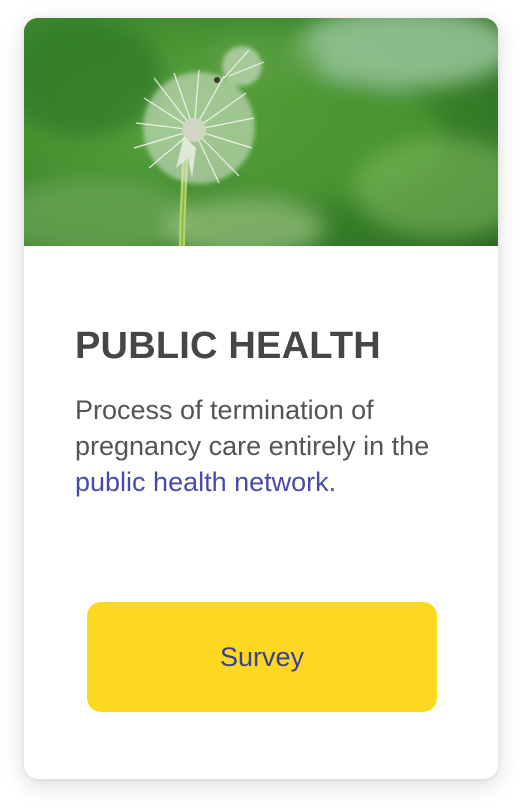  What do you see at coordinates (202, 482) in the screenshot?
I see `public-health-network-link: public health network` at bounding box center [202, 482].